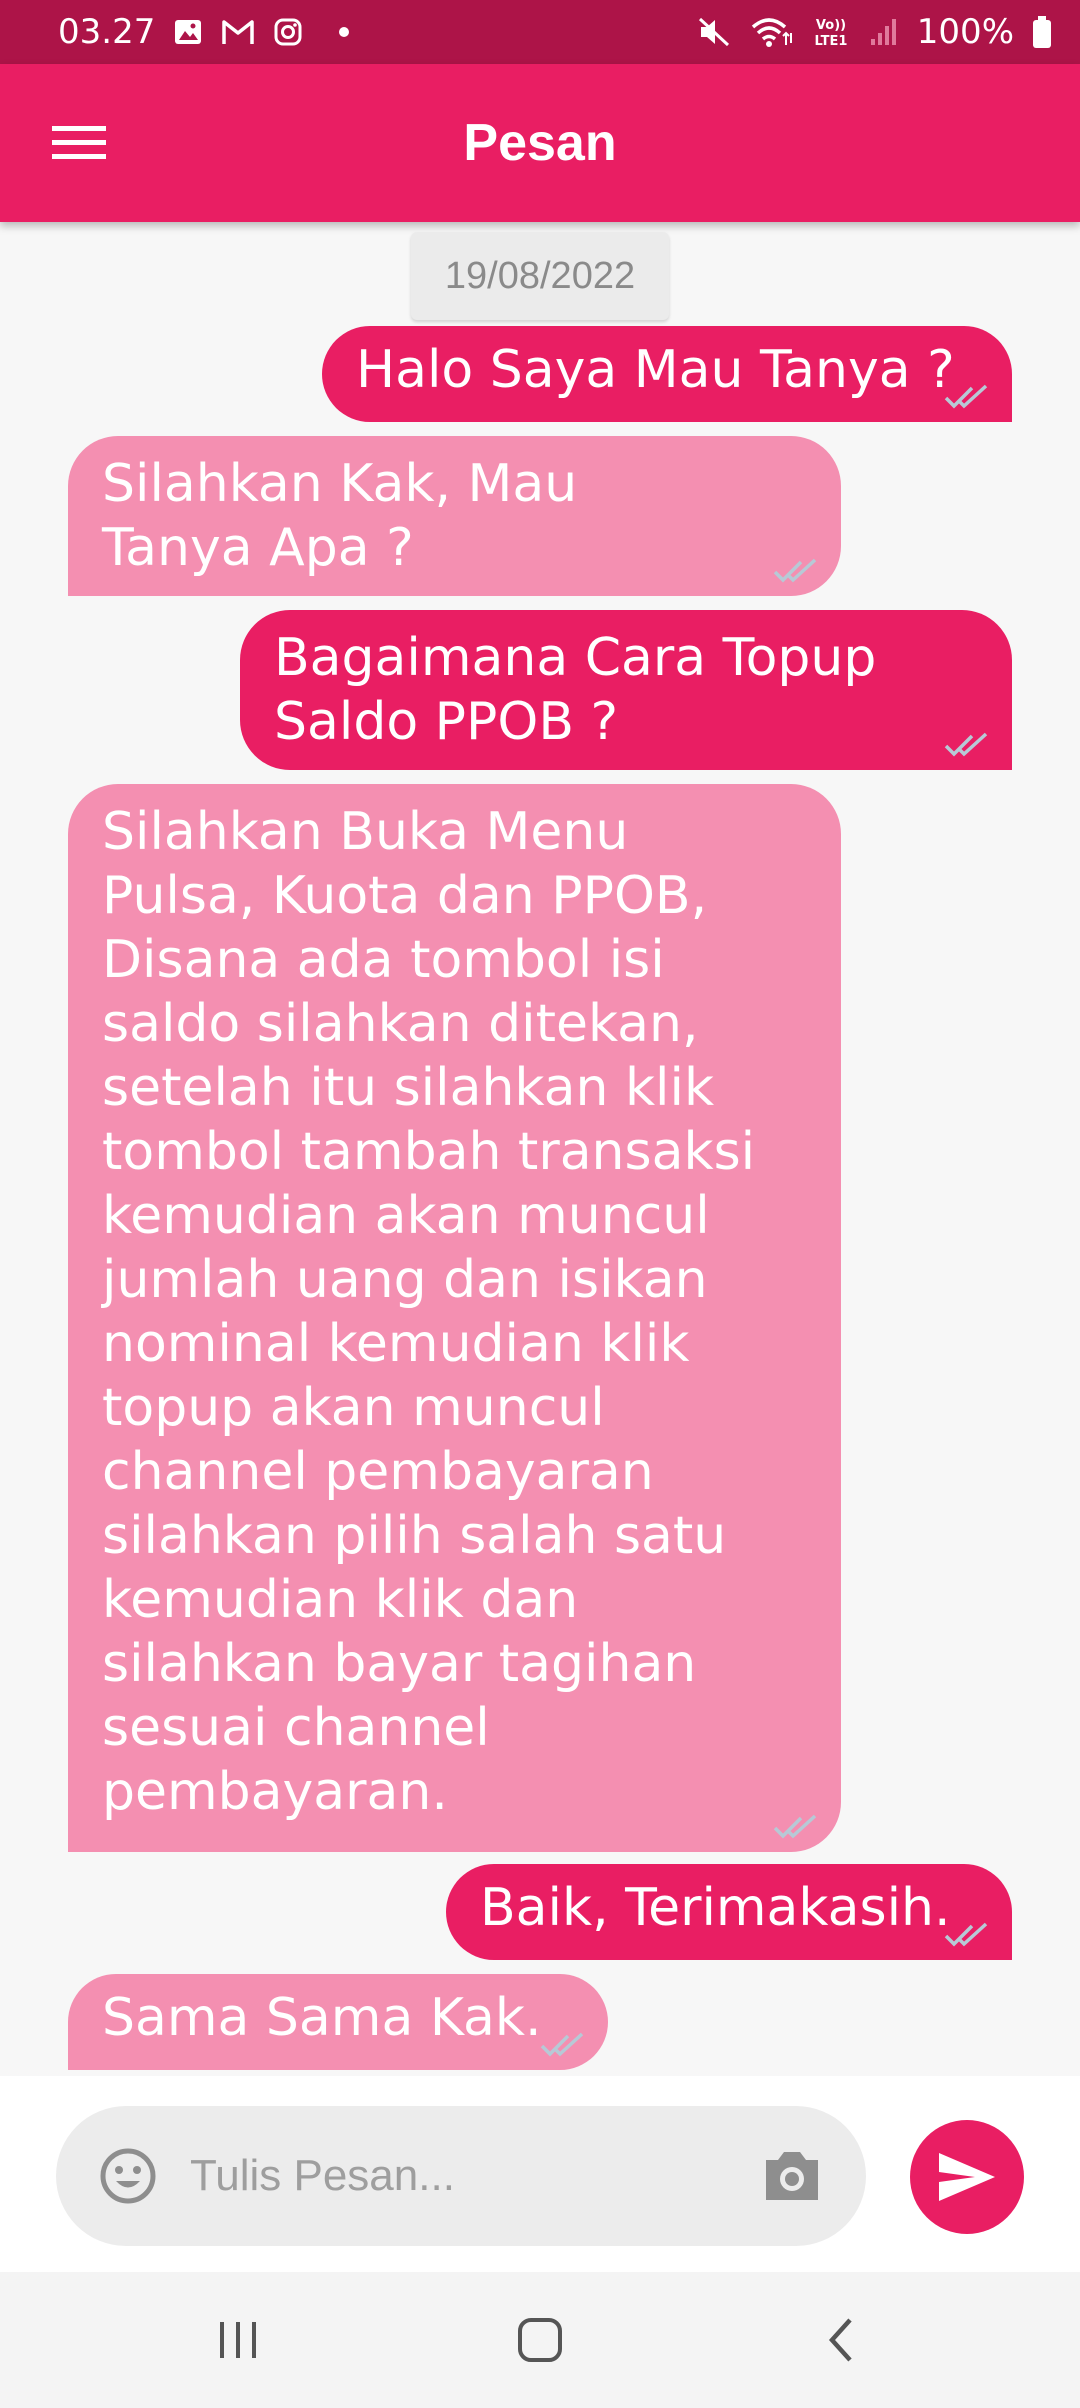  What do you see at coordinates (830, 41) in the screenshot?
I see `svg-text: LTE1` at bounding box center [830, 41].